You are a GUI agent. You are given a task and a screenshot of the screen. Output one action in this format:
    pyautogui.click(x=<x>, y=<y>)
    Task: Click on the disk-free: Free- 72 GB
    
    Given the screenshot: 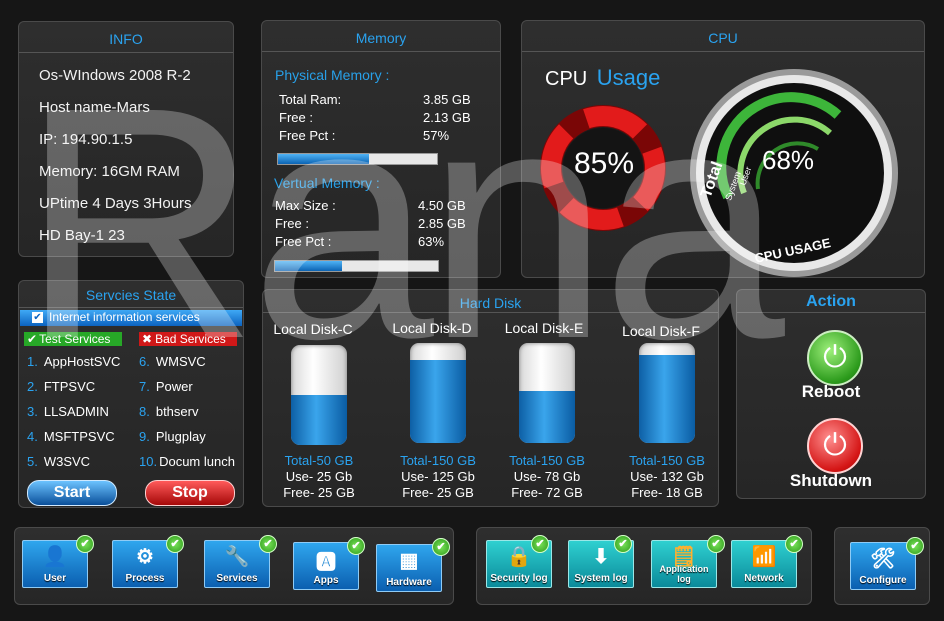 What is the action you would take?
    pyautogui.click(x=547, y=492)
    